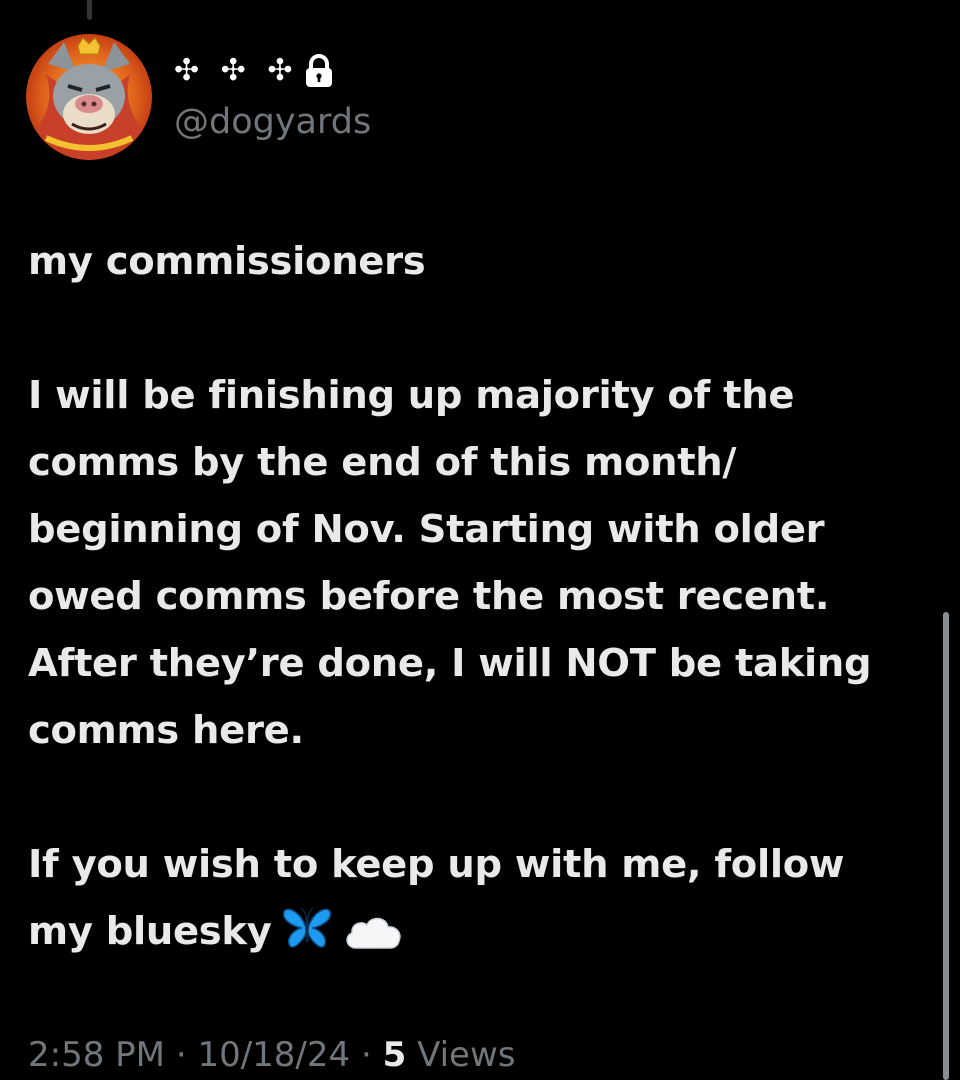 This screenshot has height=1080, width=960. I want to click on tweet-line: I will be finishing up majority of the, so click(411, 395).